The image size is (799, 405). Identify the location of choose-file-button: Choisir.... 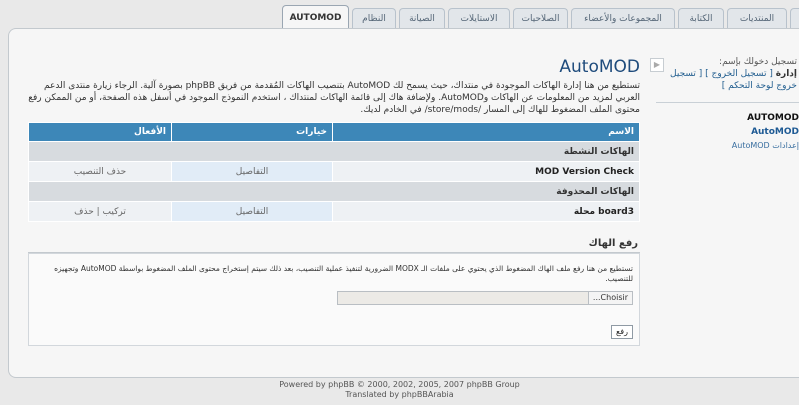
(609, 298).